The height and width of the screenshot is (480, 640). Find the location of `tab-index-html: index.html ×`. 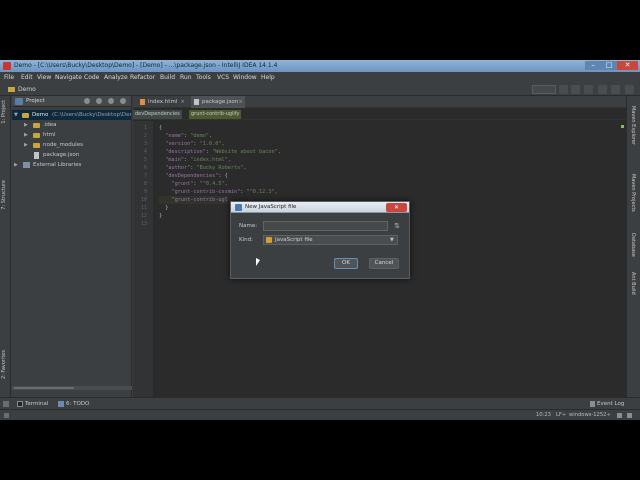

tab-index-html: index.html × is located at coordinates (162, 102).